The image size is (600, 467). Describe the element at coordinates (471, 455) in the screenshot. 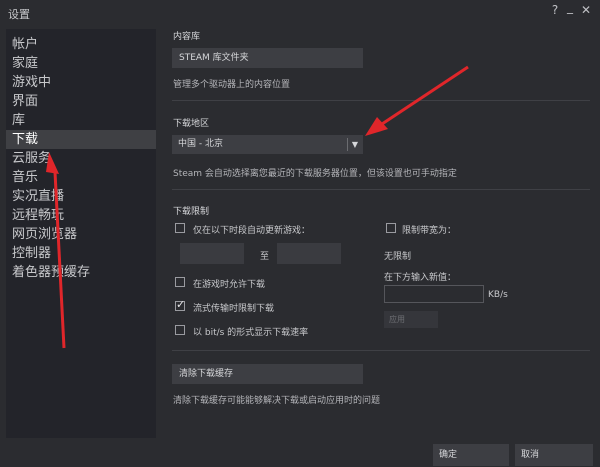

I see `ok-button: 确定` at that location.